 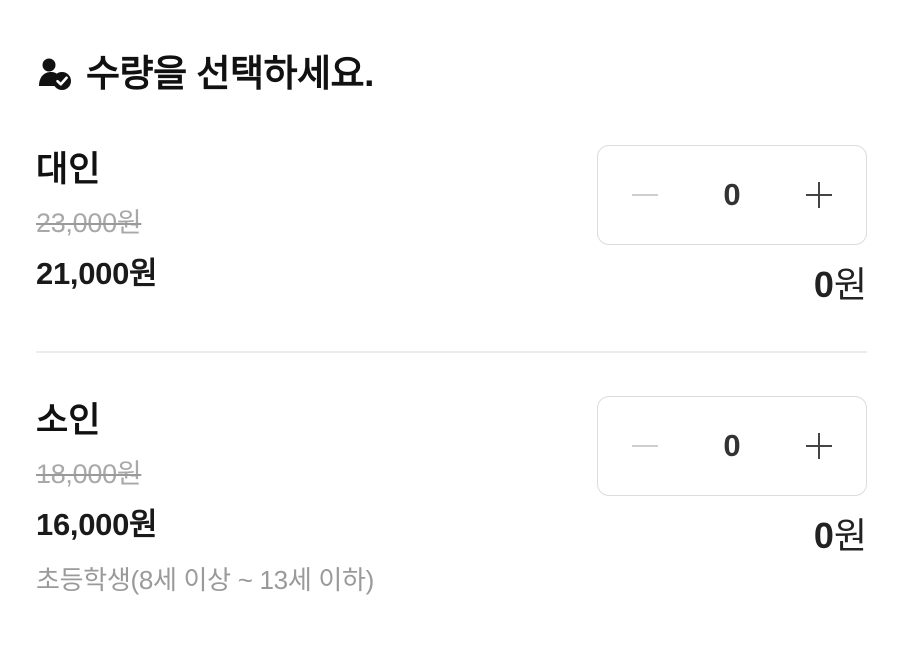 I want to click on divider, so click(x=451, y=352).